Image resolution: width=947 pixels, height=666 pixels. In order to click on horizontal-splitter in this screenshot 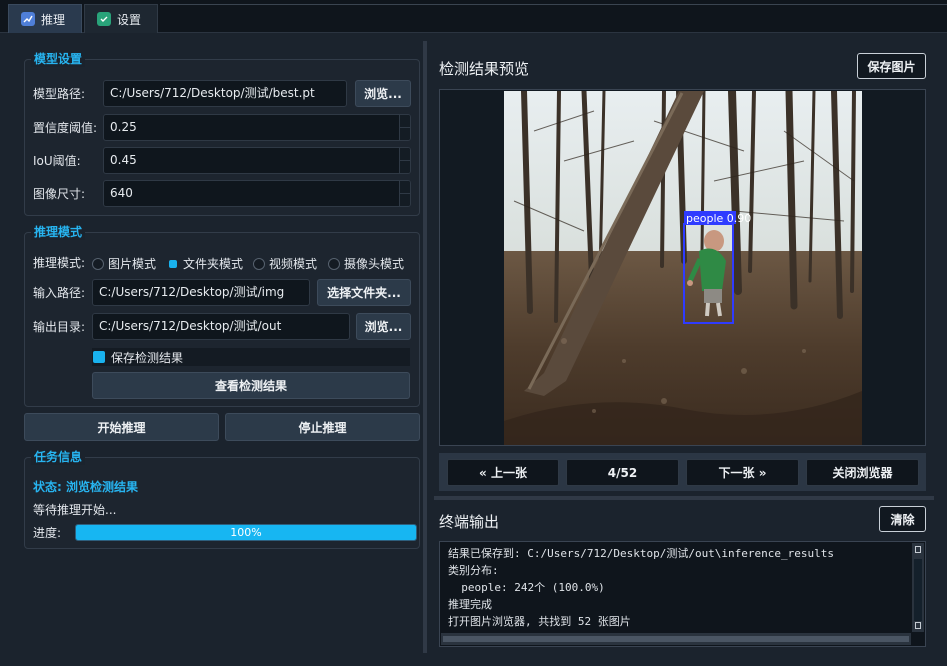, I will do `click(684, 498)`.